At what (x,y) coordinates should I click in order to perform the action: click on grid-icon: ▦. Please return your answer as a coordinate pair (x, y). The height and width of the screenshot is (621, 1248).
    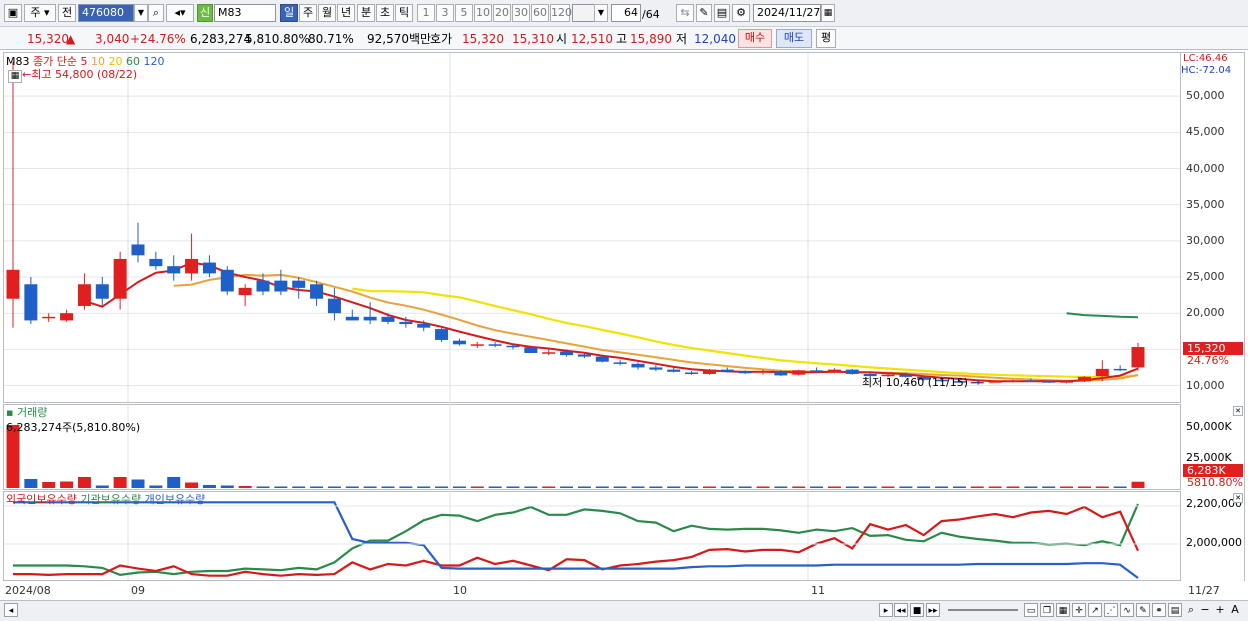
    Looking at the image, I should click on (1063, 610).